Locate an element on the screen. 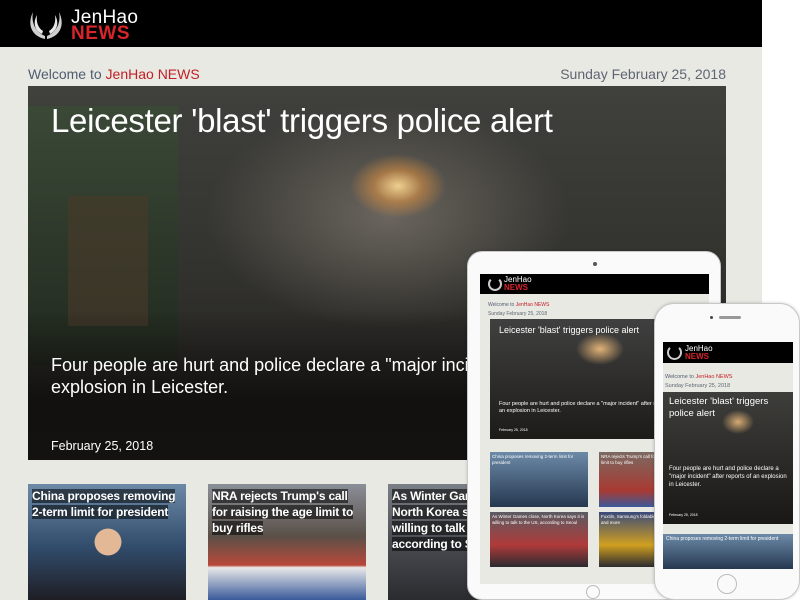  tablet-welcome-prefix: Welcome to is located at coordinates (502, 305).